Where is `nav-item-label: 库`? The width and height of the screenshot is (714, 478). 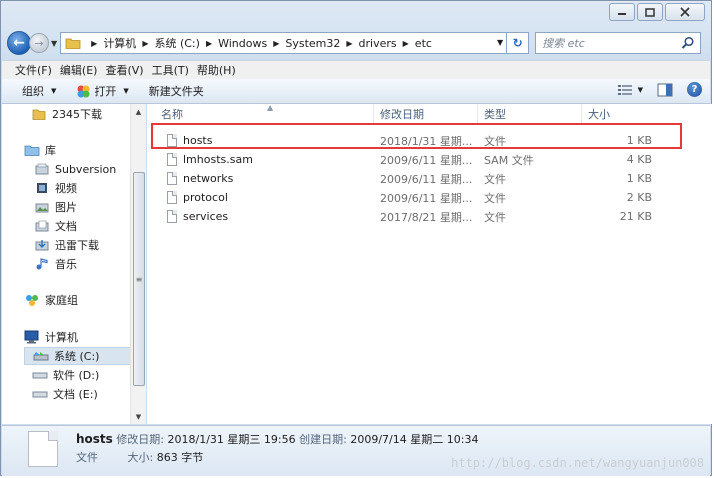
nav-item-label: 库 is located at coordinates (50, 150).